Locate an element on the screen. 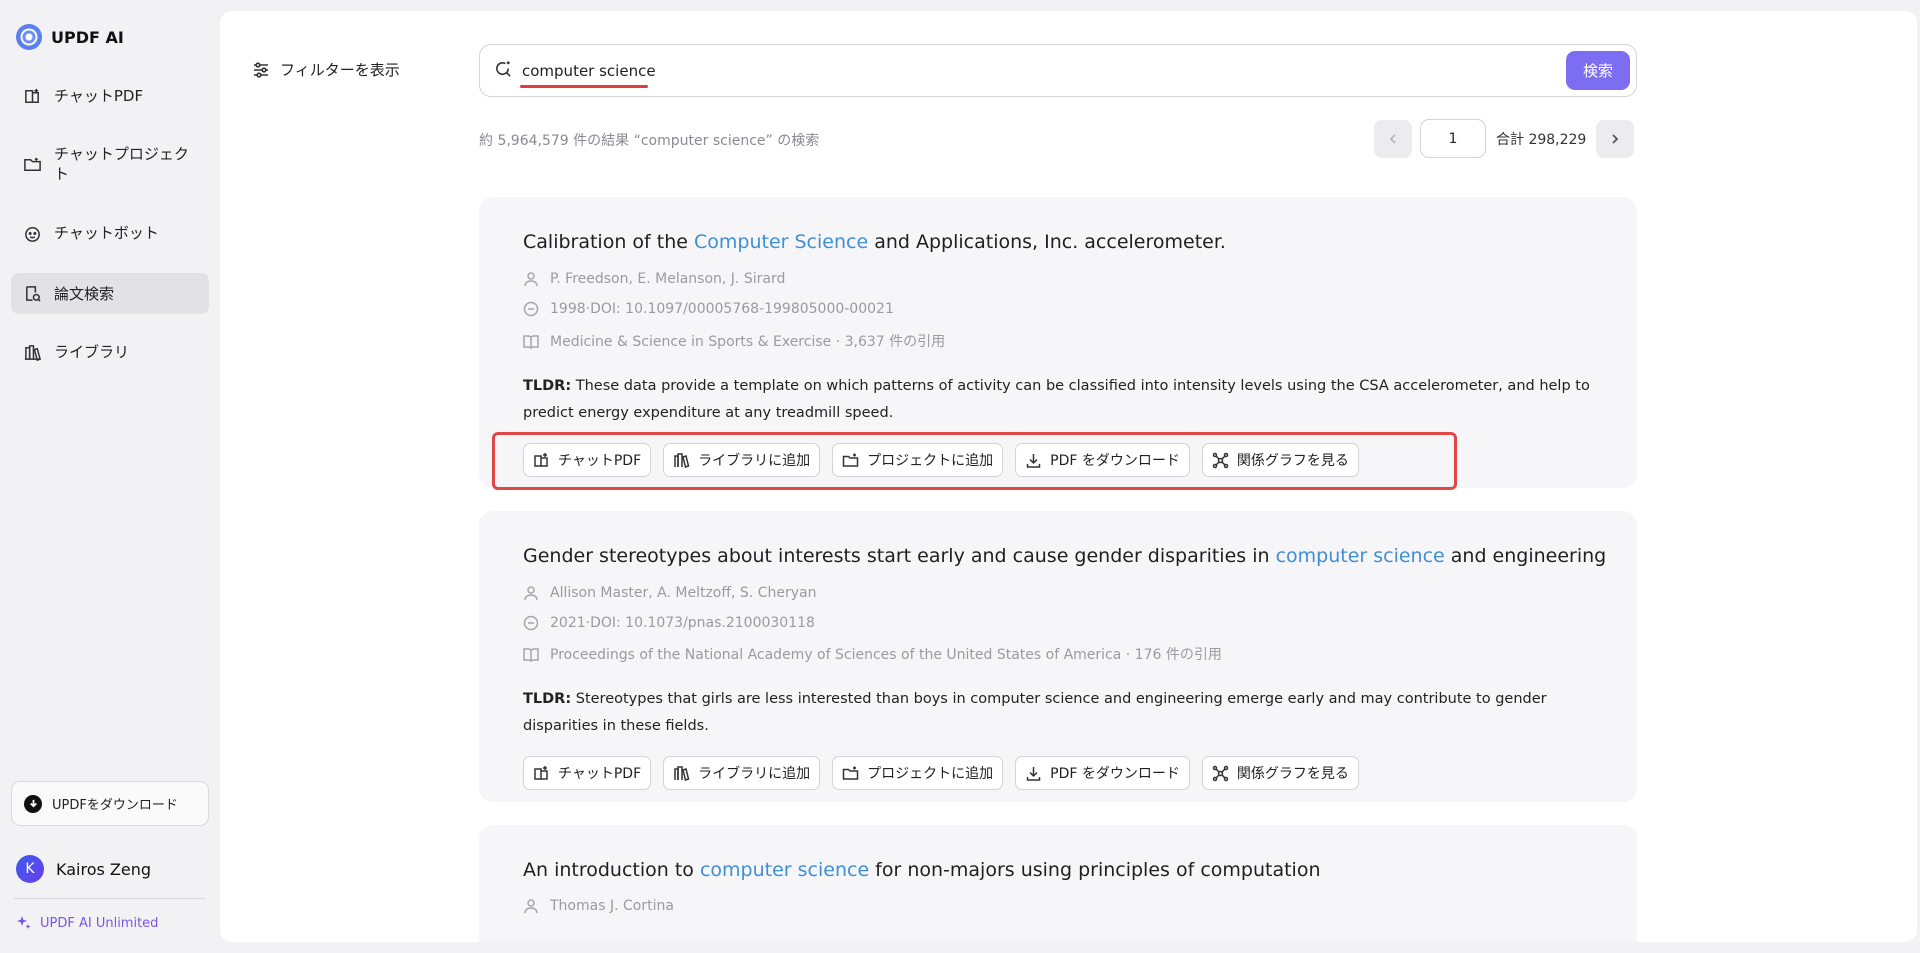 This screenshot has height=953, width=1920. filter-toggle-button: フィルターを表示 is located at coordinates (326, 69).